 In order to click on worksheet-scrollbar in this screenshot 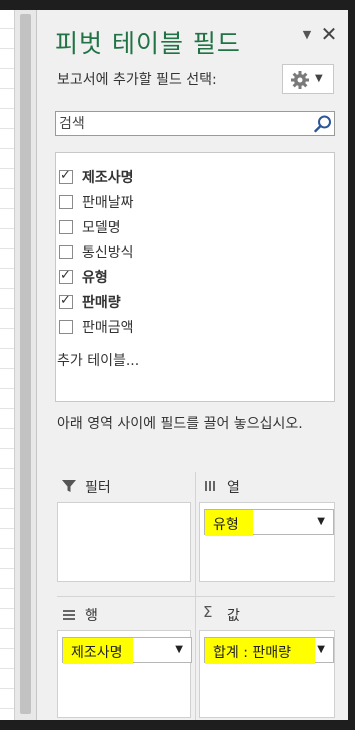, I will do `click(25, 365)`.